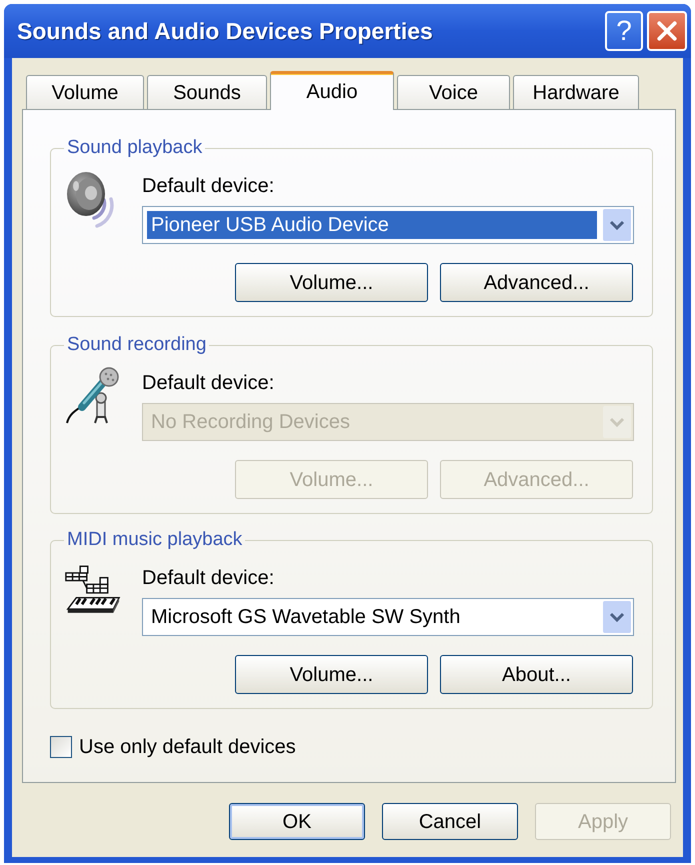 This screenshot has width=695, height=865. Describe the element at coordinates (155, 540) in the screenshot. I see `group-title: MIDI music playback` at that location.